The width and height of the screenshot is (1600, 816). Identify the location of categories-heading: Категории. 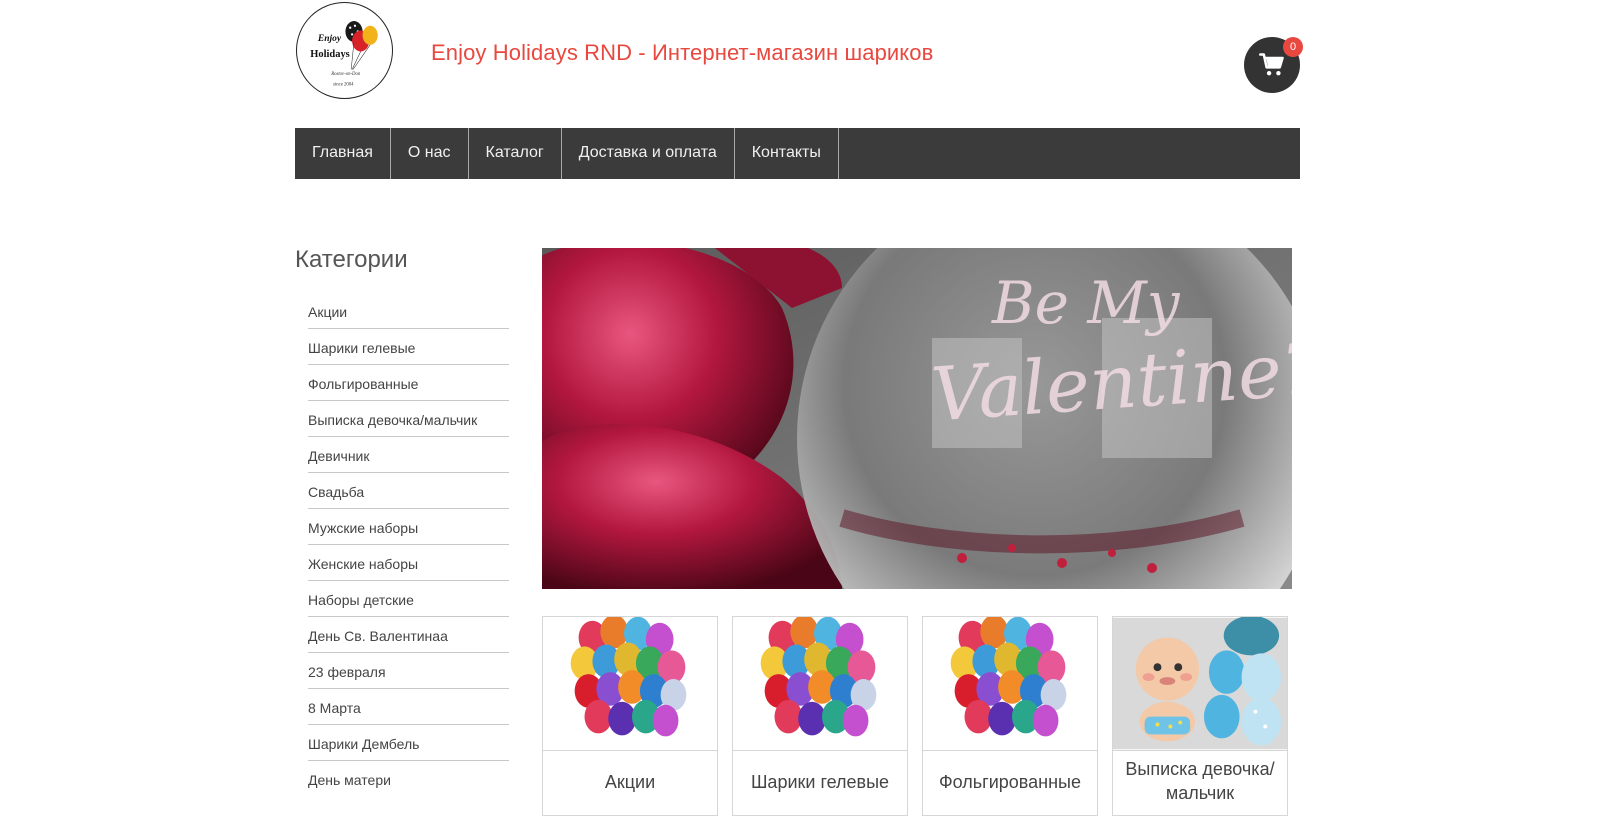
(351, 259).